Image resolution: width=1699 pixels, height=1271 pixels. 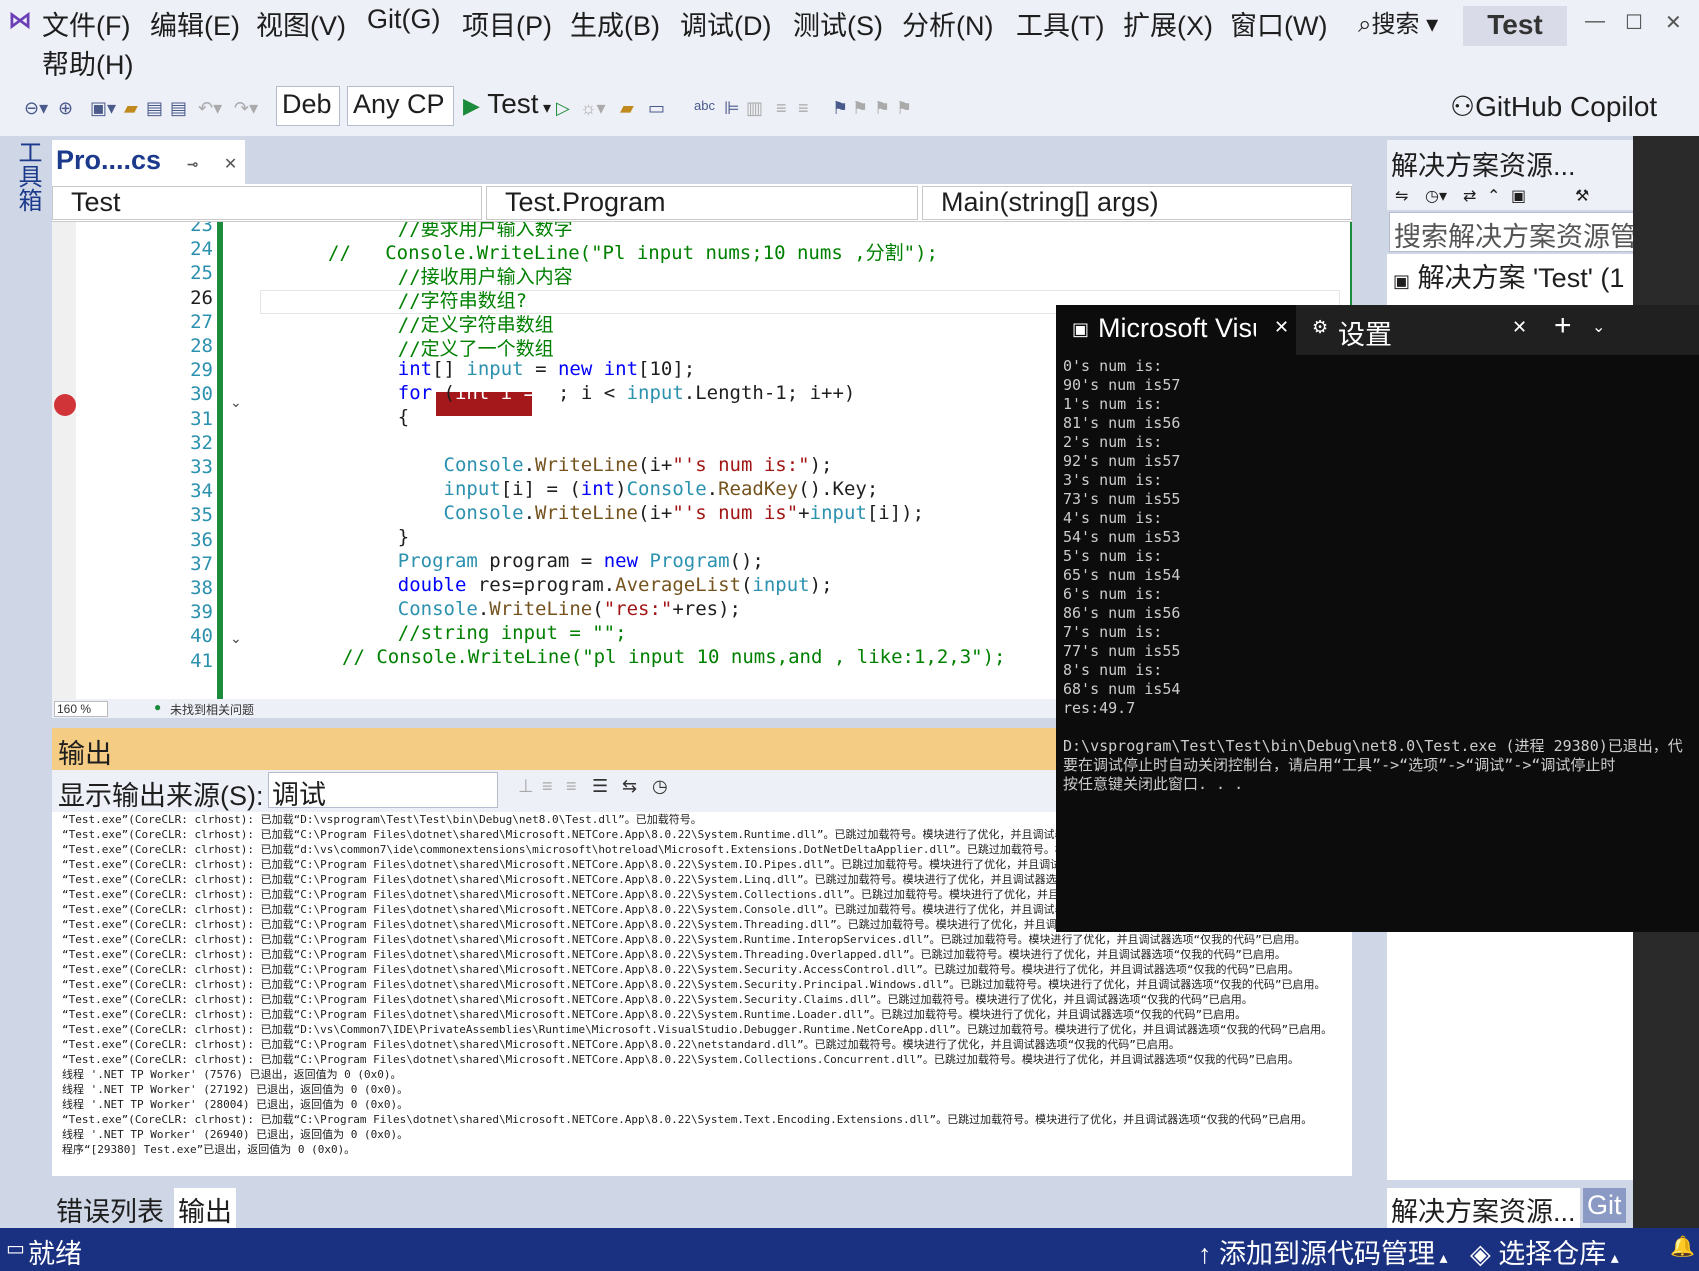 I want to click on undo-icon: ↶▾, so click(x=210, y=108).